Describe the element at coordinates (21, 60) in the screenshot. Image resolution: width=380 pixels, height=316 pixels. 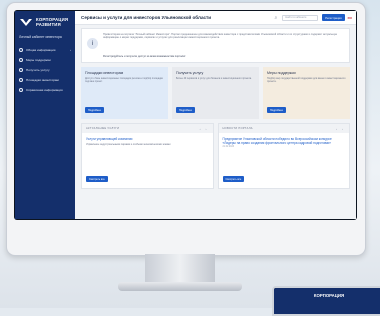
I see `support-icon` at that location.